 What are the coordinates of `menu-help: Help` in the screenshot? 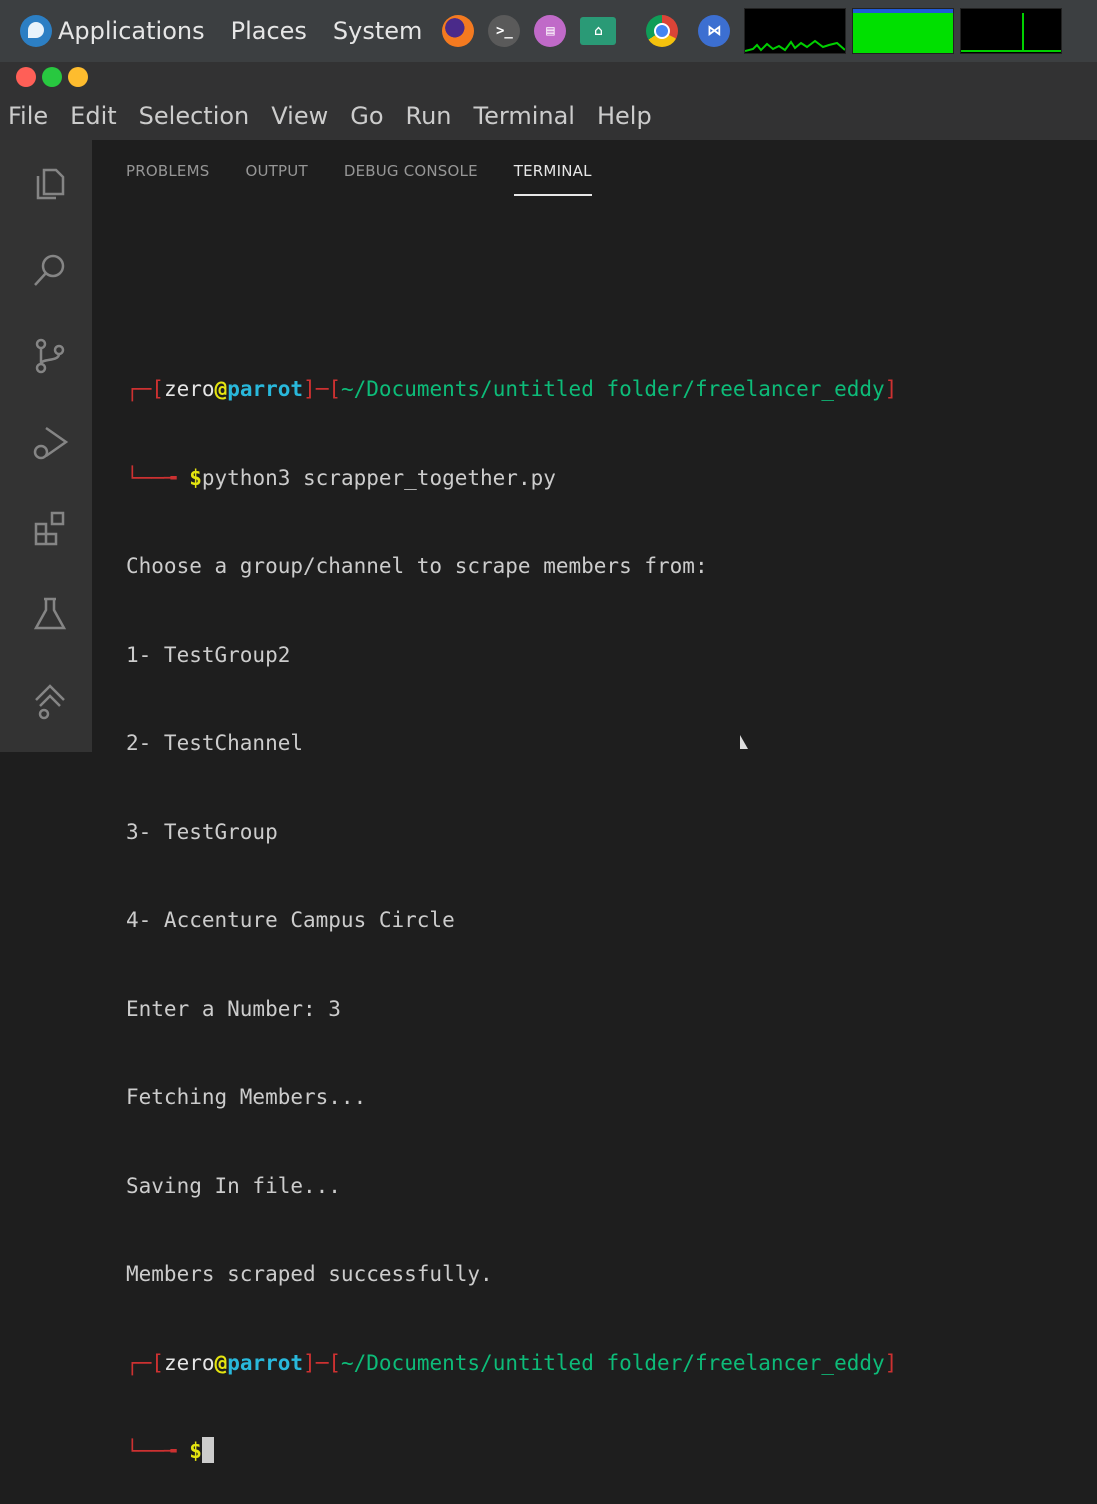 It's located at (624, 116).